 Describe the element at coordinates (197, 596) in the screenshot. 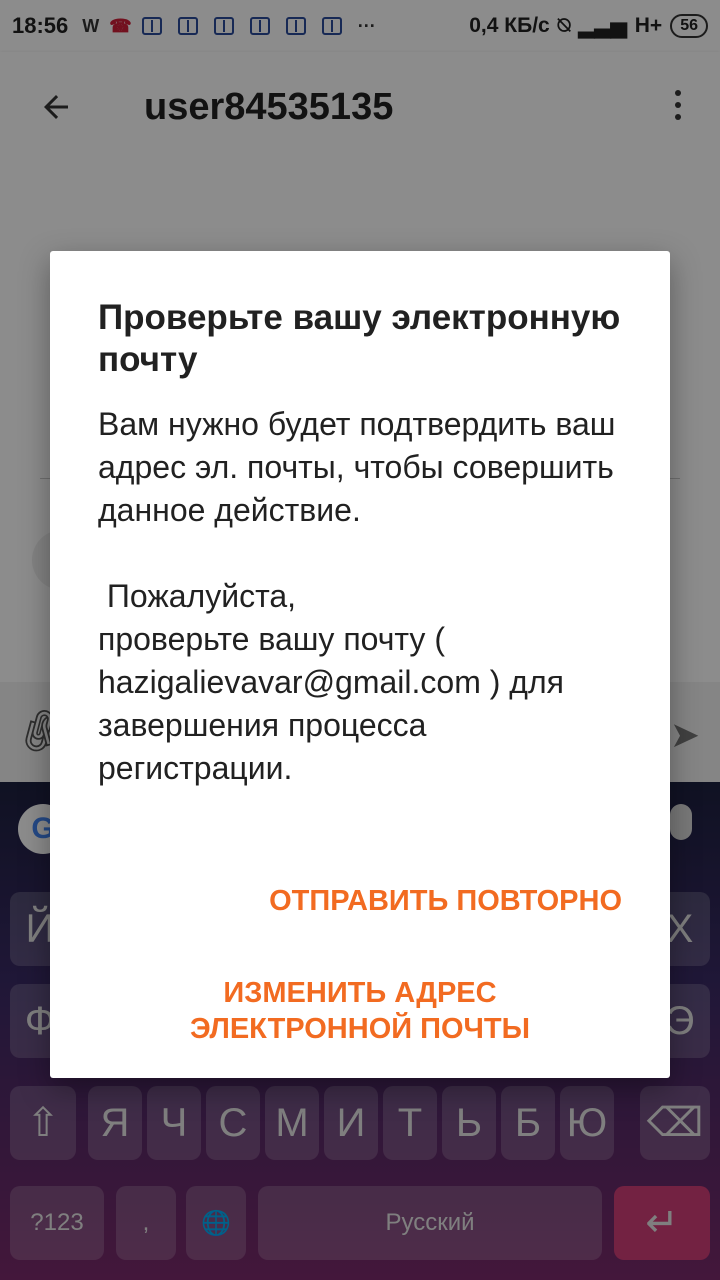

I see `dialog-body-text: Пожалуйста,` at that location.